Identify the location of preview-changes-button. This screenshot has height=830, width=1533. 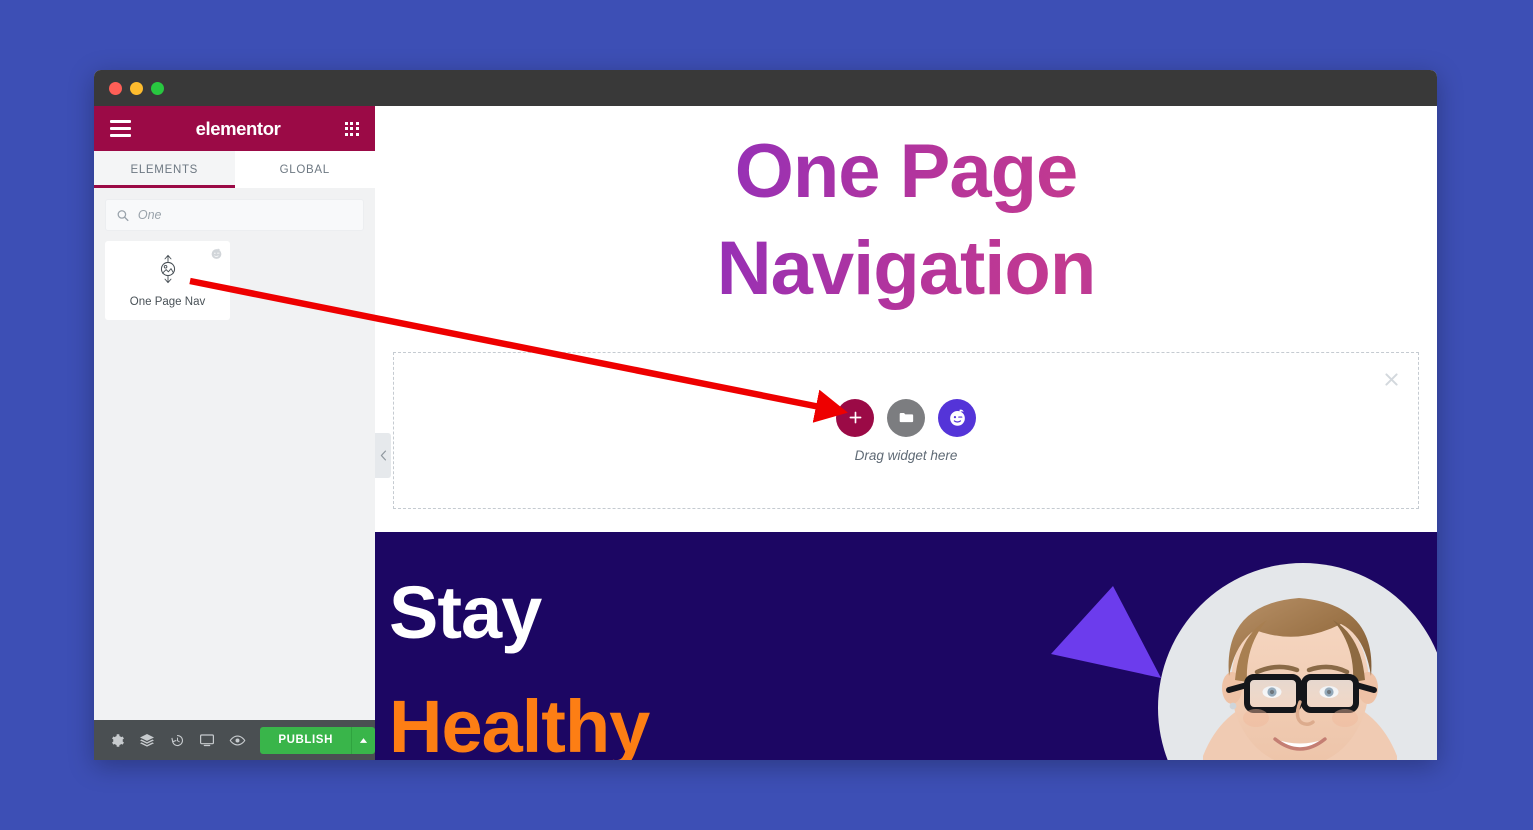
(237, 740).